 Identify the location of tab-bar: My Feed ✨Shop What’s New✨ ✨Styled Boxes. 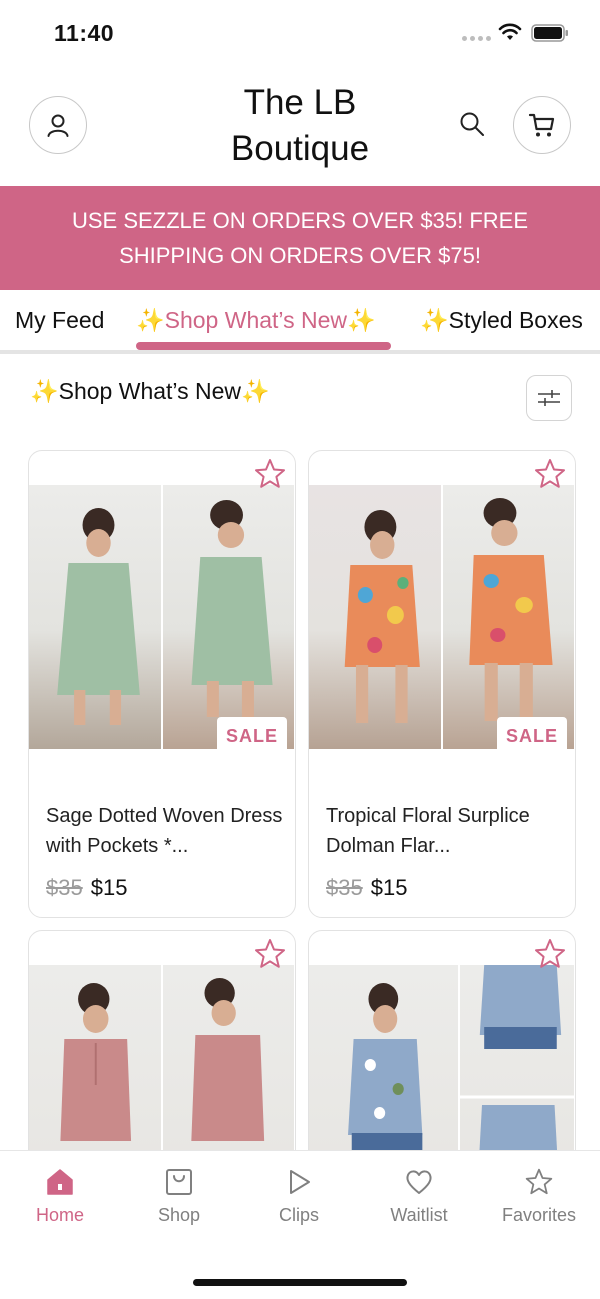
(300, 322).